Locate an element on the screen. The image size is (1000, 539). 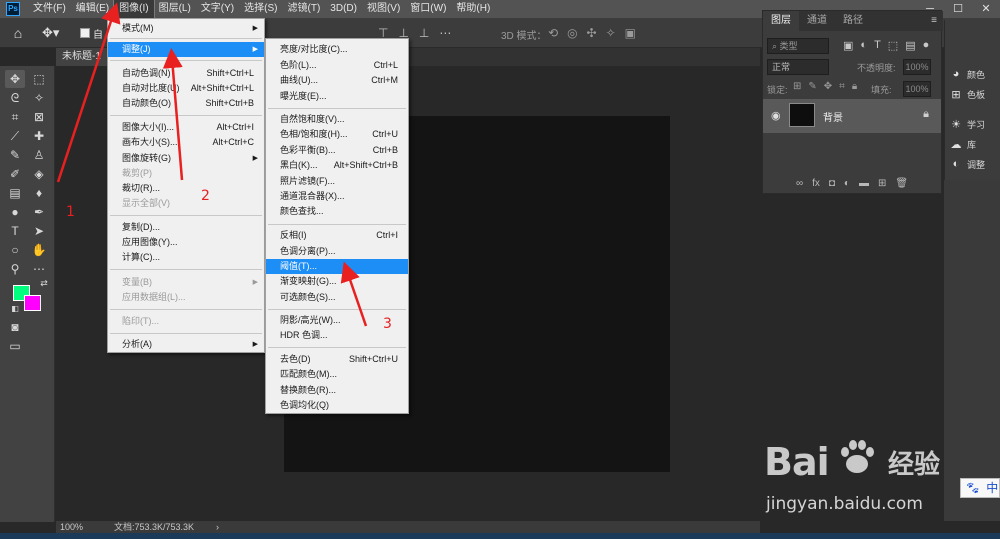
default-colors-icon: ◧ is located at coordinates (15, 309).